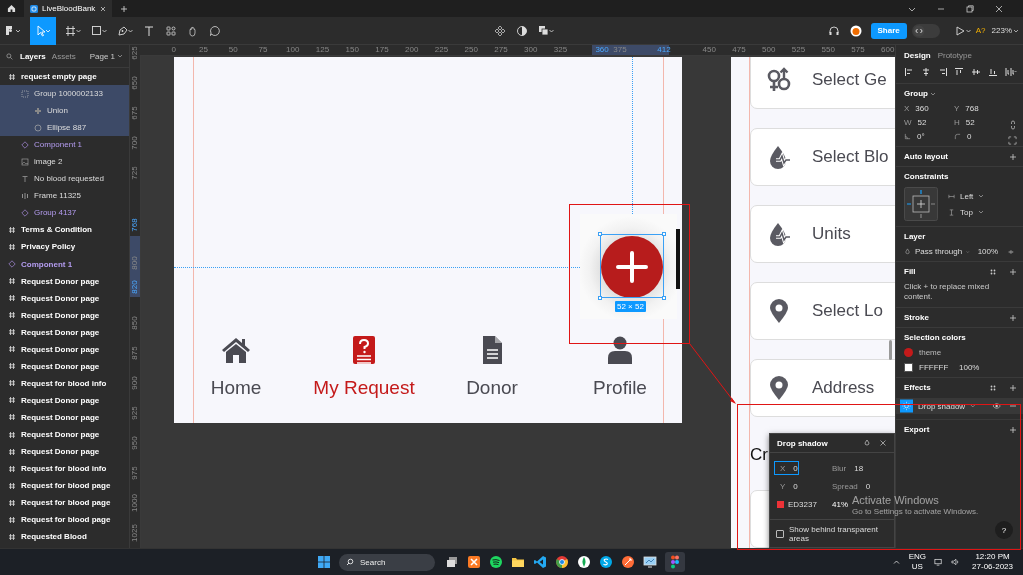 The height and width of the screenshot is (575, 1023). What do you see at coordinates (606, 562) in the screenshot?
I see `chat-bubble-icon` at bounding box center [606, 562].